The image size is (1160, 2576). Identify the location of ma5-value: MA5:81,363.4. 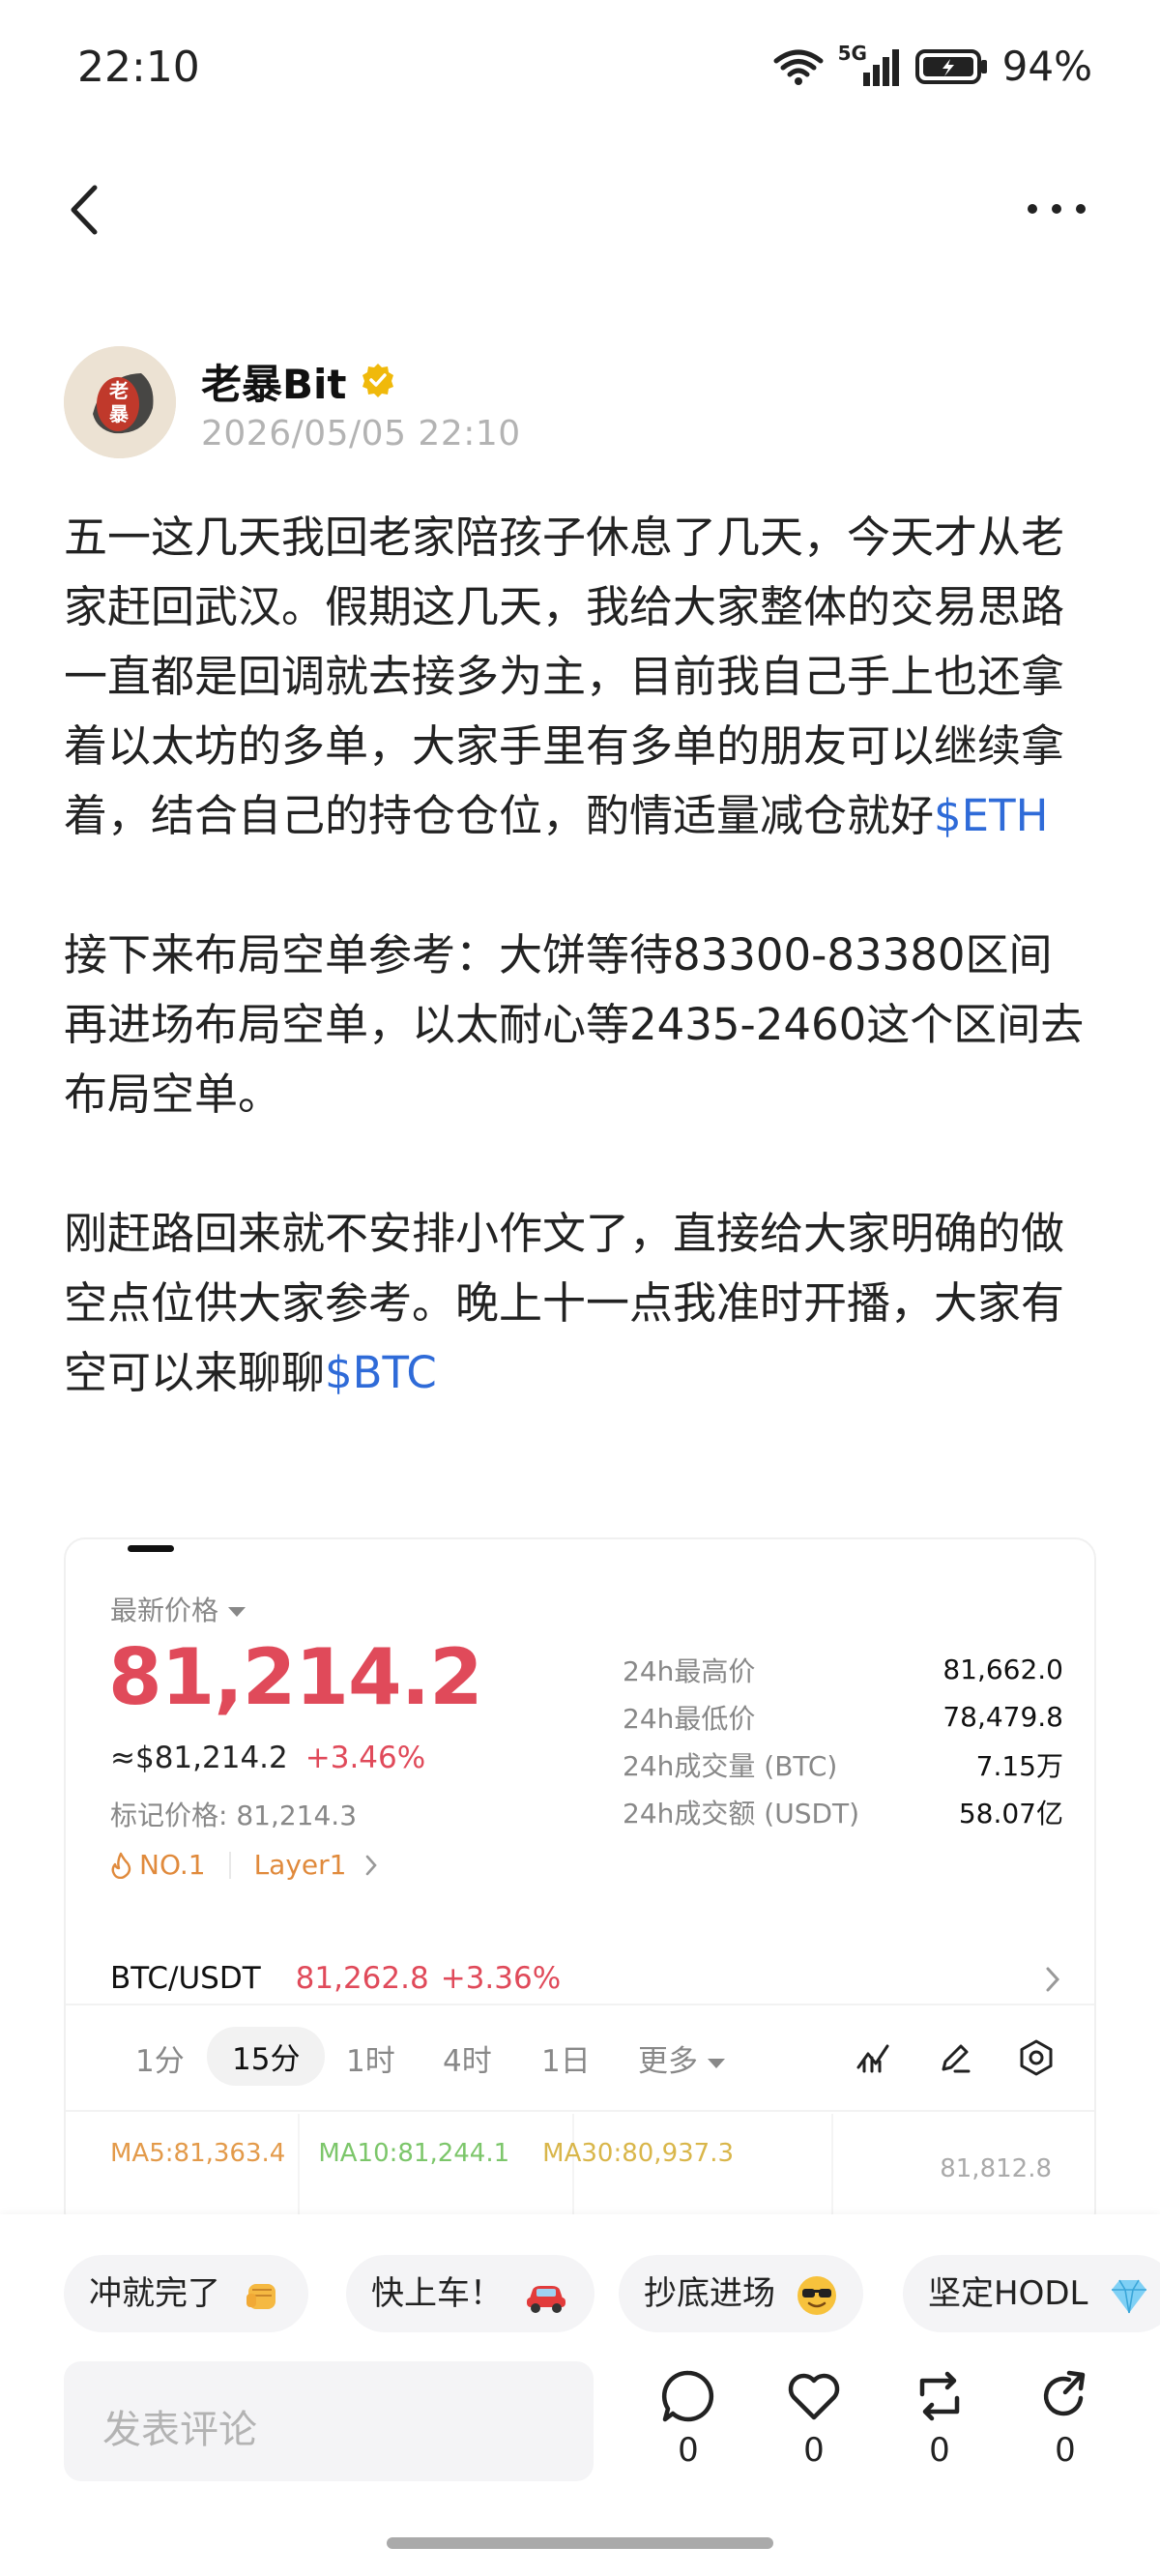
(198, 2153).